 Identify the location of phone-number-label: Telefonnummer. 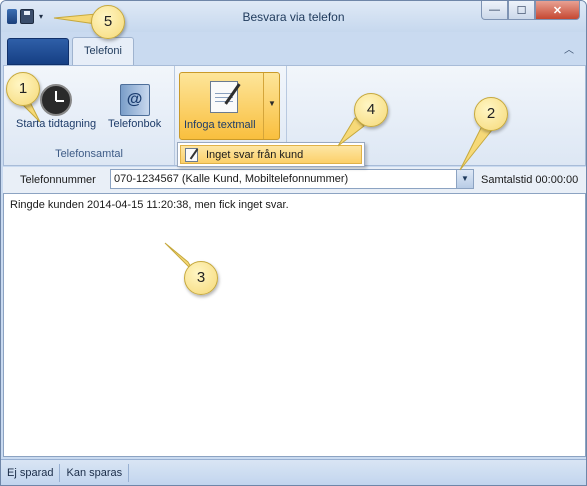
(58, 180).